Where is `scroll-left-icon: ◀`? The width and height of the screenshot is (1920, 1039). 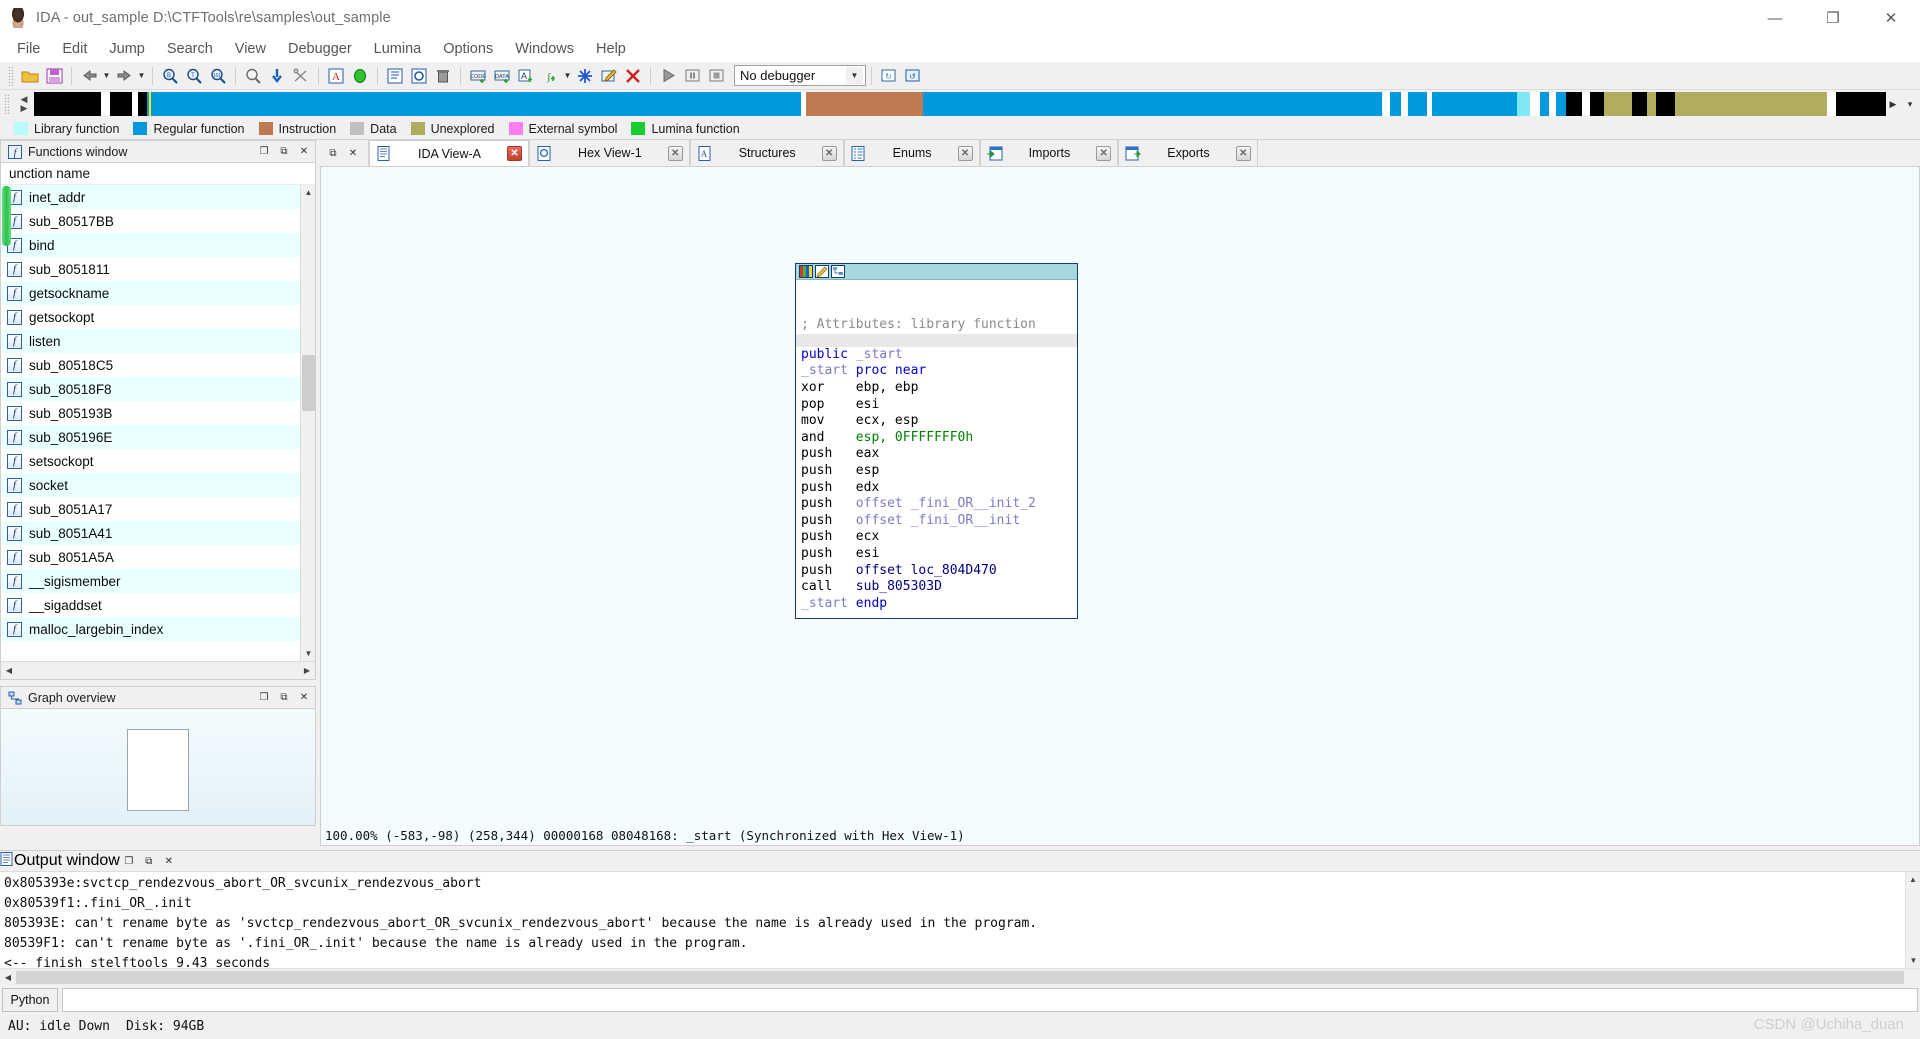 scroll-left-icon: ◀ is located at coordinates (9, 671).